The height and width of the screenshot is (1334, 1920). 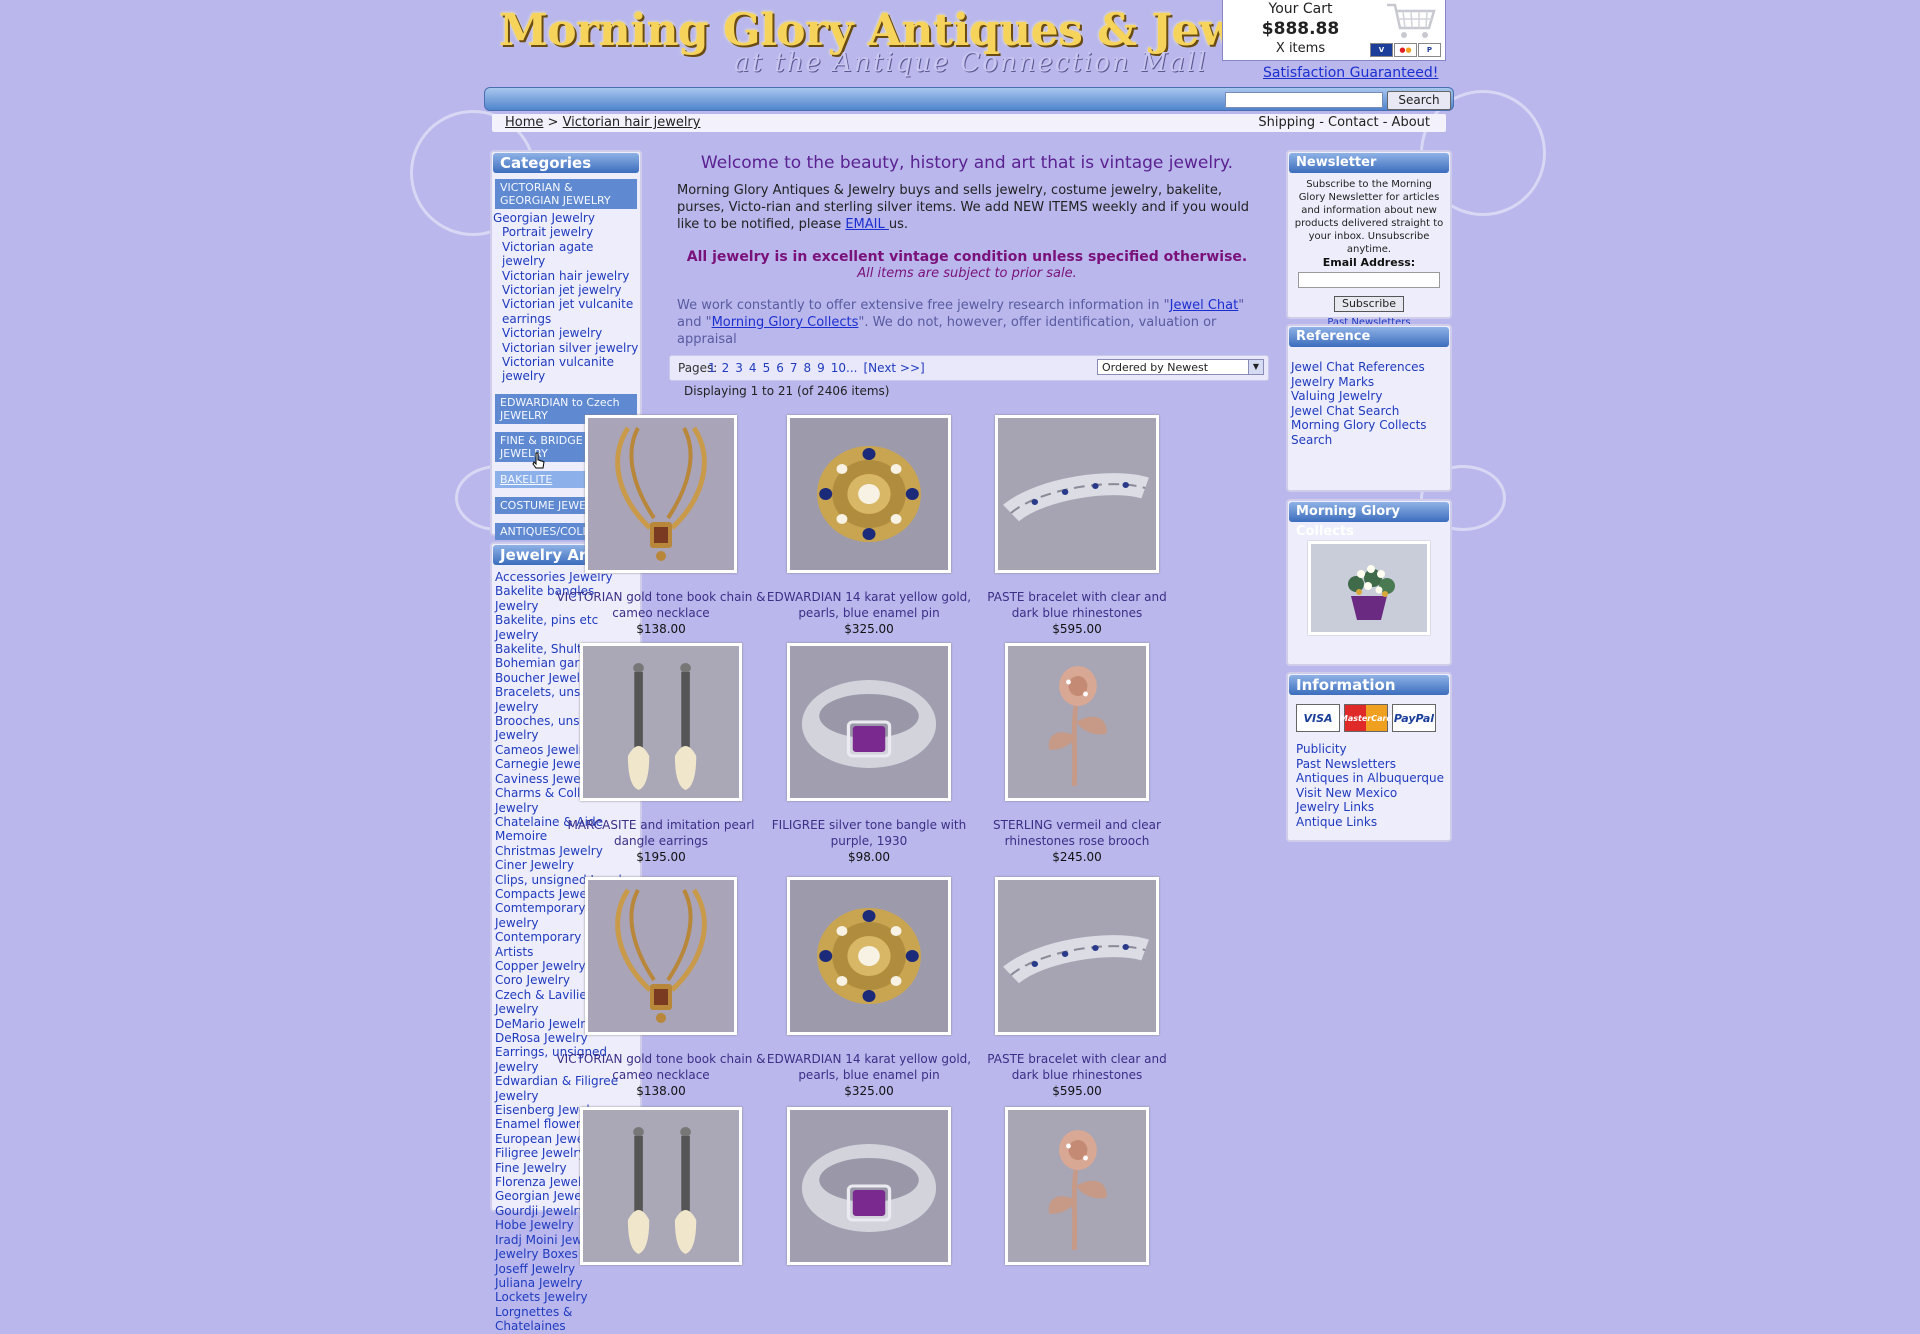 I want to click on article-link: Lorgnettes & Chatelaines, so click(x=566, y=1319).